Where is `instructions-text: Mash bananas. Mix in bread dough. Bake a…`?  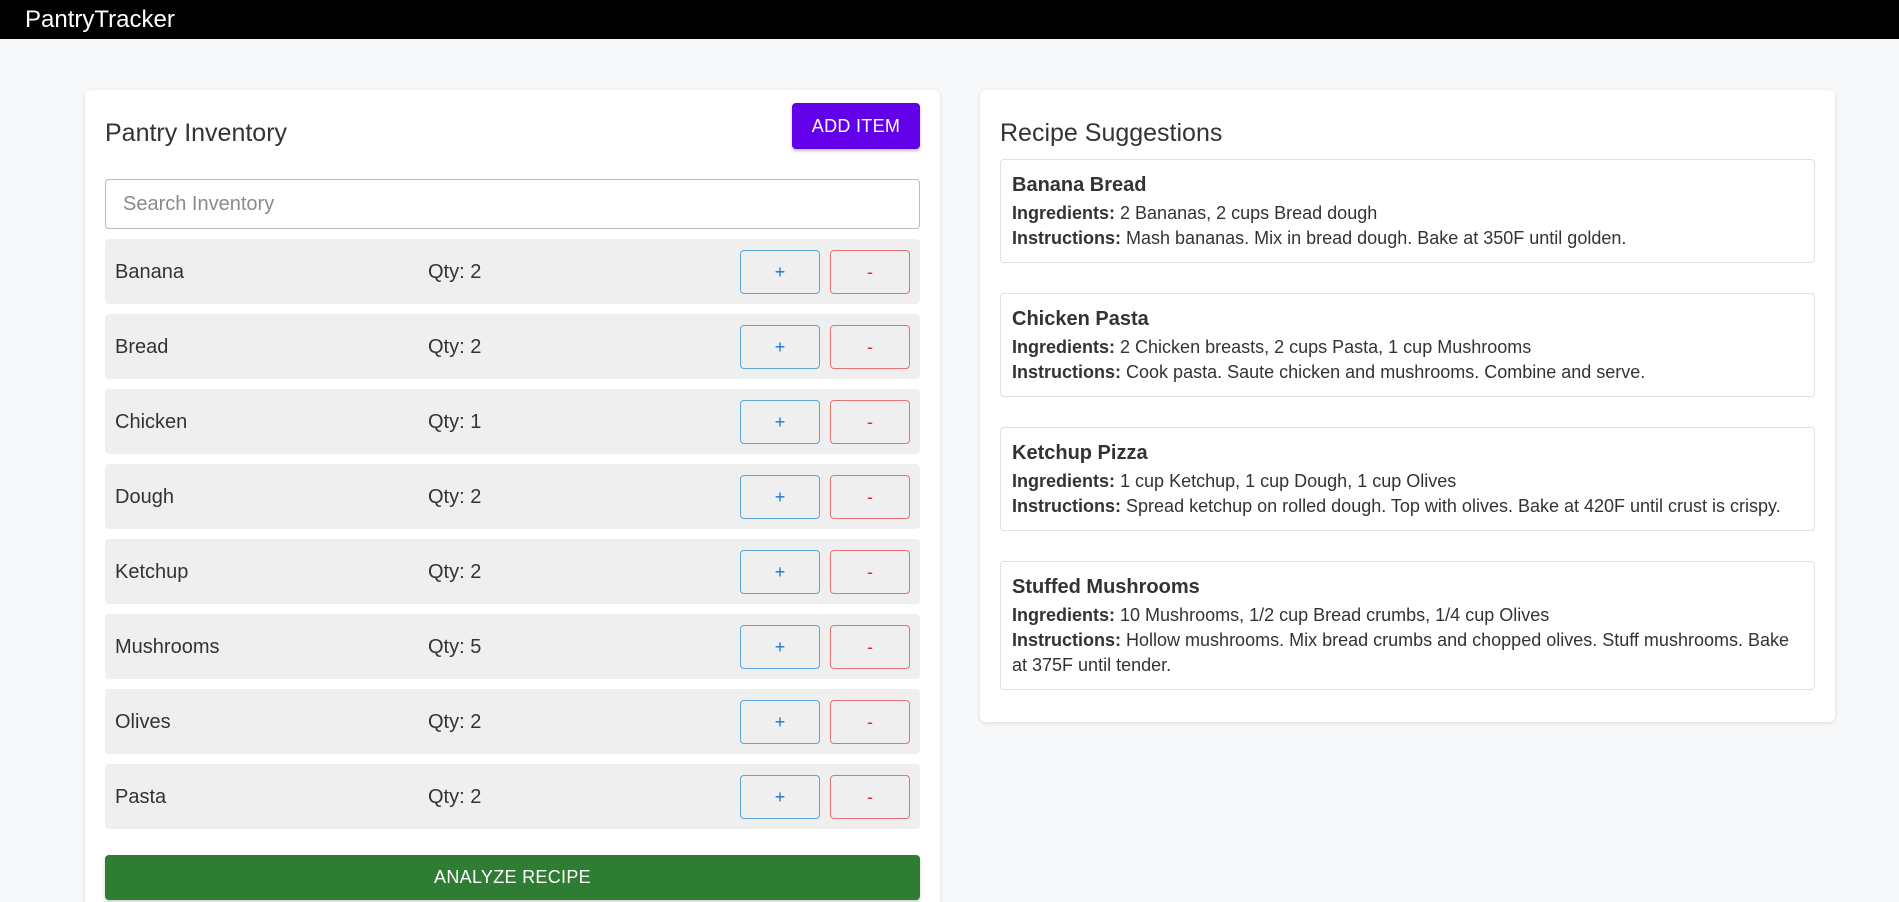 instructions-text: Mash bananas. Mix in bread dough. Bake a… is located at coordinates (1376, 238).